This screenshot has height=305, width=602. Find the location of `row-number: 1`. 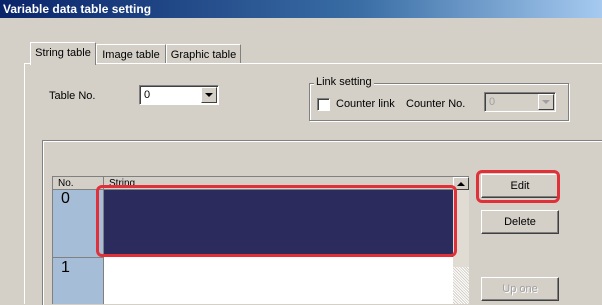

row-number: 1 is located at coordinates (78, 280).